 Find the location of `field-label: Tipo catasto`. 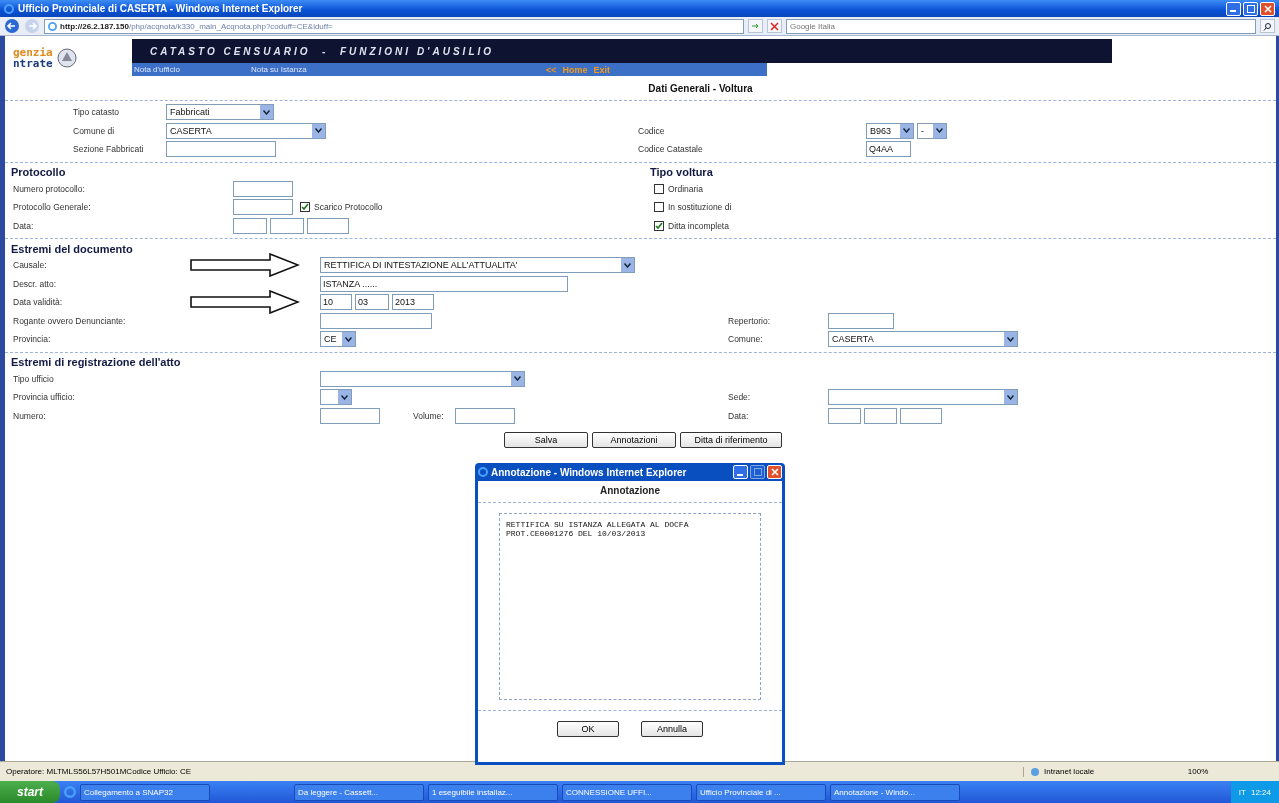

field-label: Tipo catasto is located at coordinates (96, 112).